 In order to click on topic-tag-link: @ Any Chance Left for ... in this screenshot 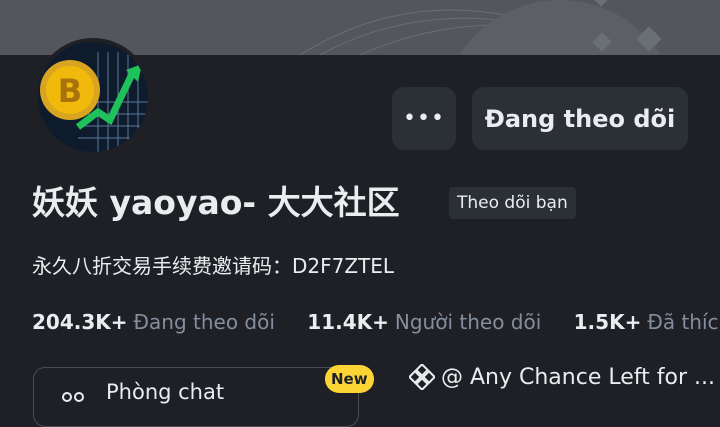, I will do `click(562, 377)`.